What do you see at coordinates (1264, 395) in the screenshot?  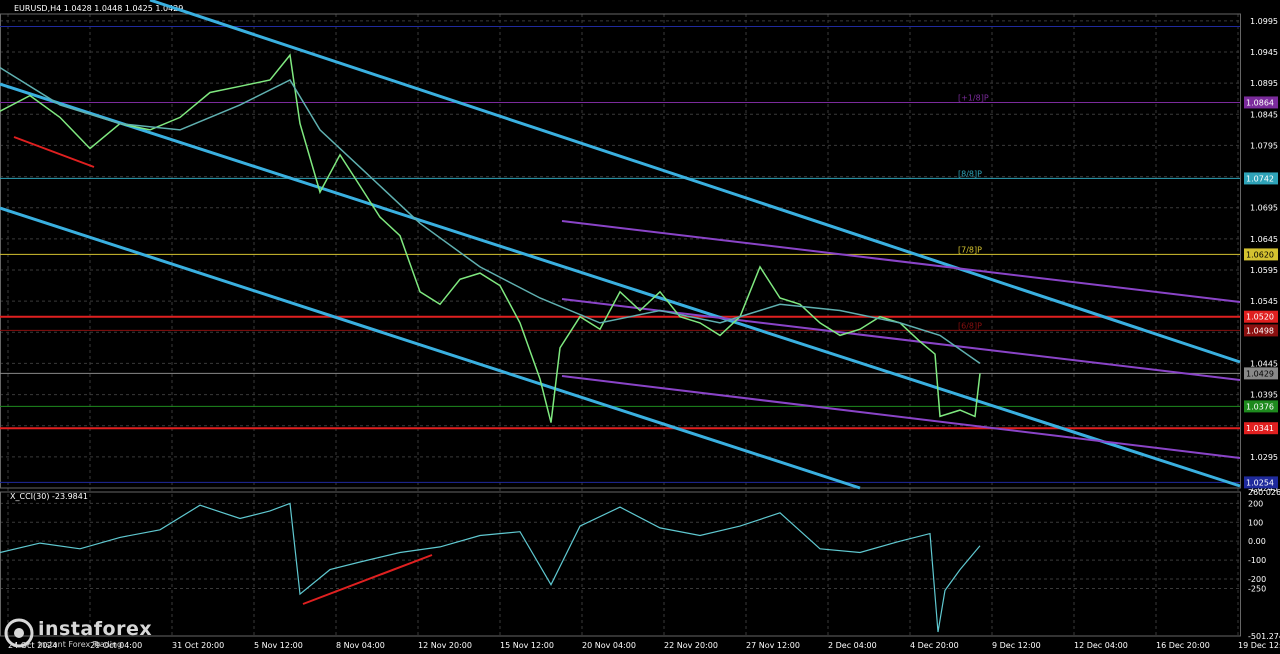 I see `price-tick-label: 1.0395` at bounding box center [1264, 395].